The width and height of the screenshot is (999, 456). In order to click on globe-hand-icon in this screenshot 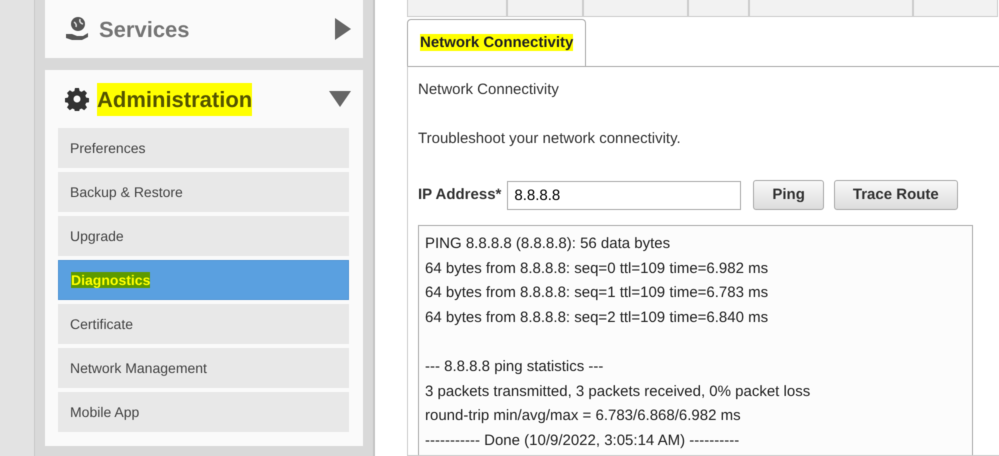, I will do `click(78, 29)`.